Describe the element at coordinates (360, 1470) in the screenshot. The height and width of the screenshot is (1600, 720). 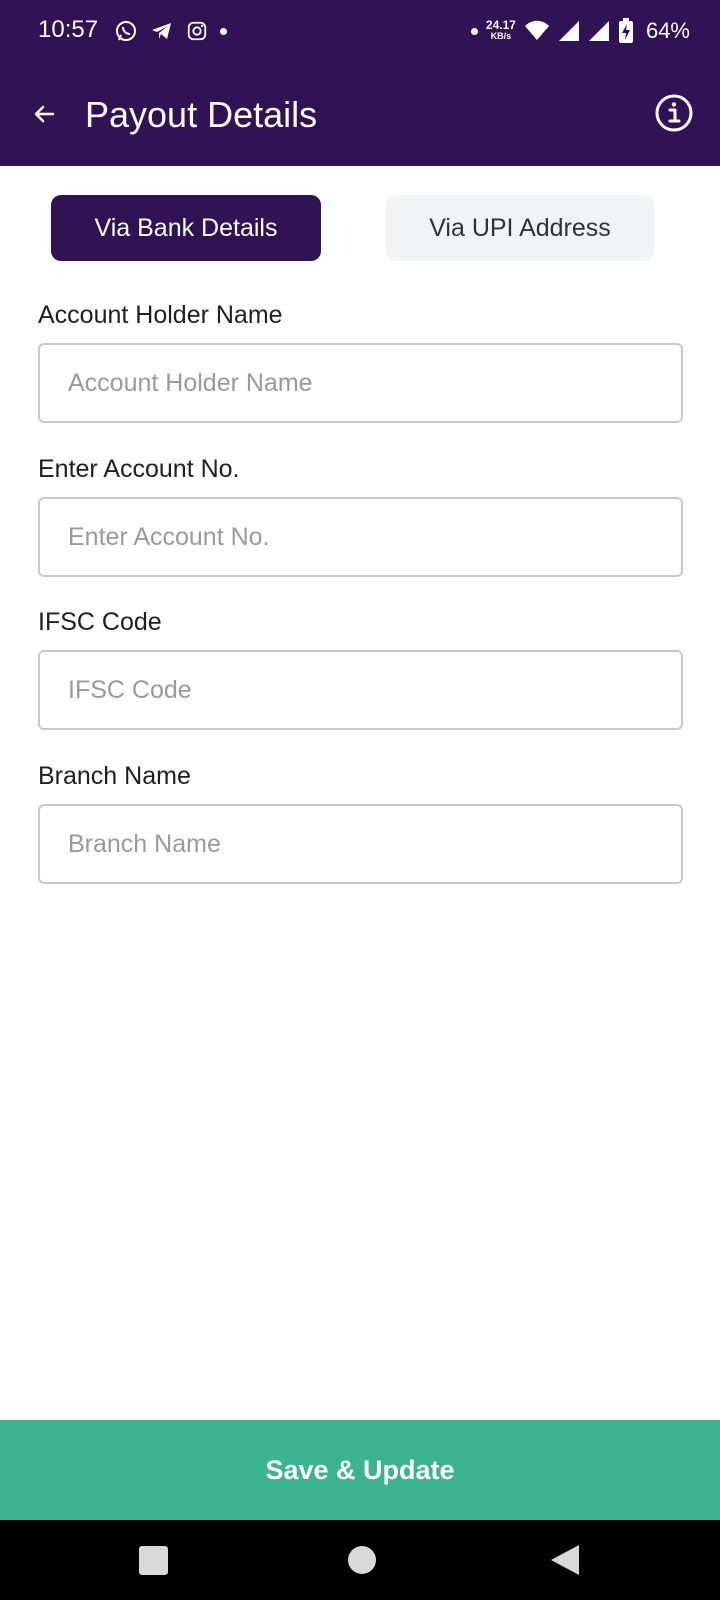
I see `save-update-button: Save & Update` at that location.